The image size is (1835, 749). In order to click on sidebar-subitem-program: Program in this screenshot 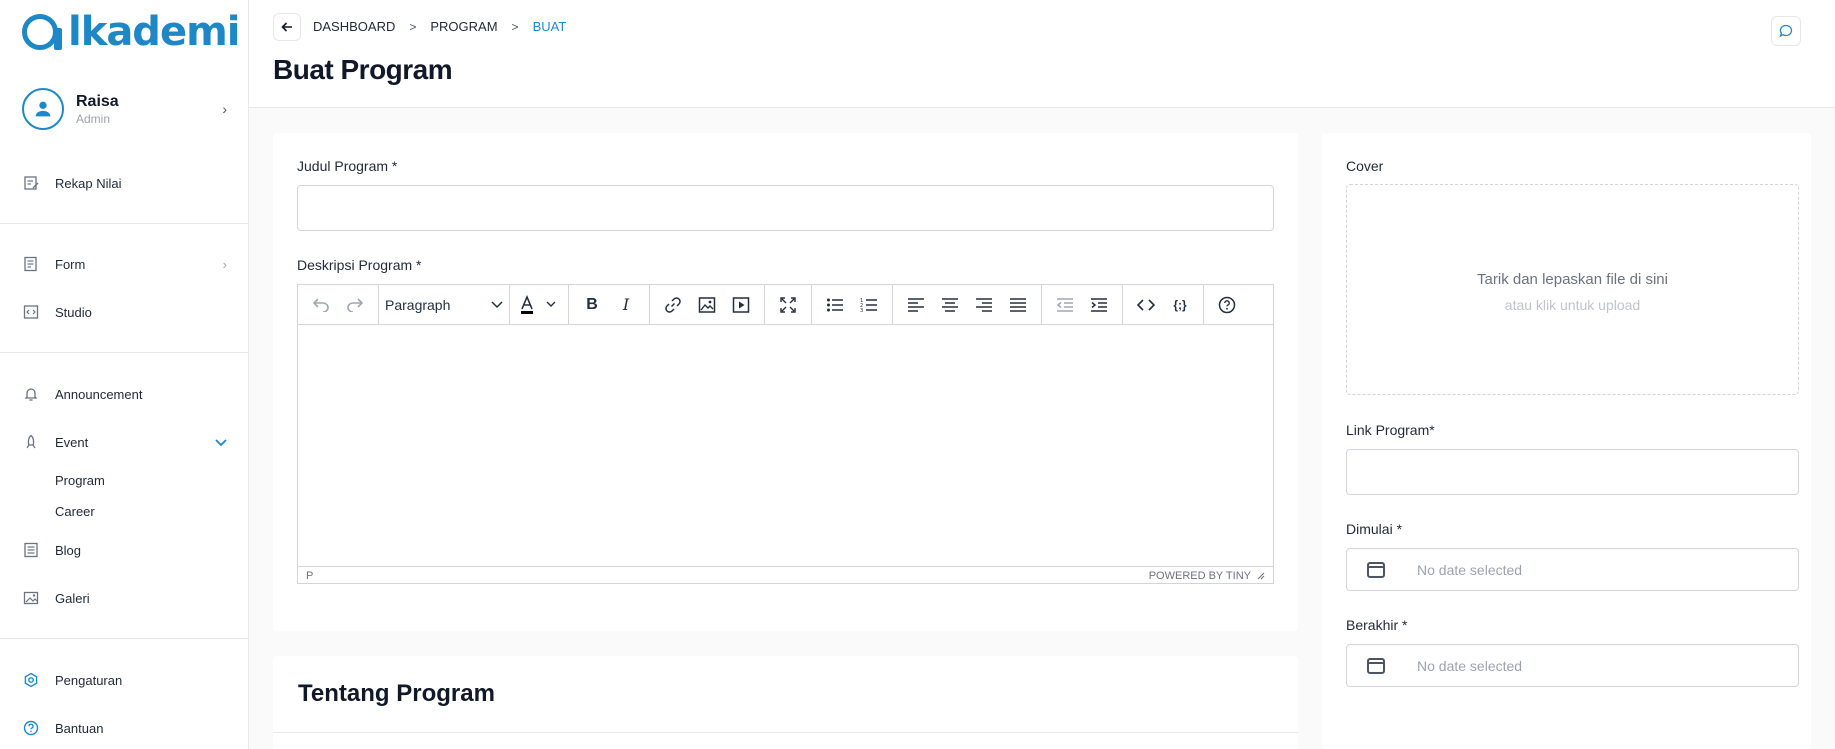, I will do `click(80, 480)`.